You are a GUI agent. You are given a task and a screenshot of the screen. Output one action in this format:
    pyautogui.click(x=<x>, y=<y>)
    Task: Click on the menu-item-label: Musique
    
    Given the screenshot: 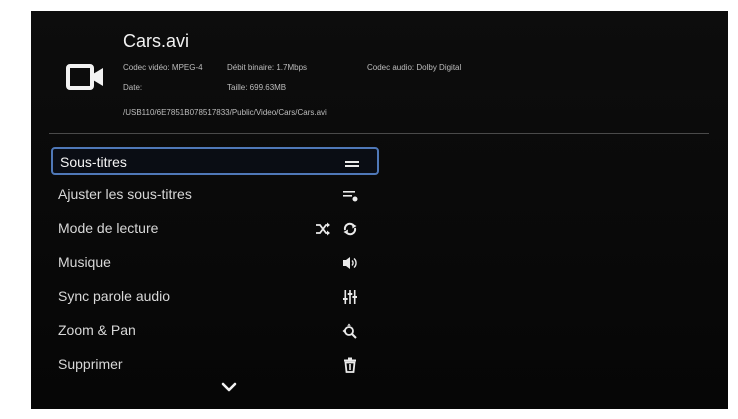 What is the action you would take?
    pyautogui.click(x=84, y=262)
    